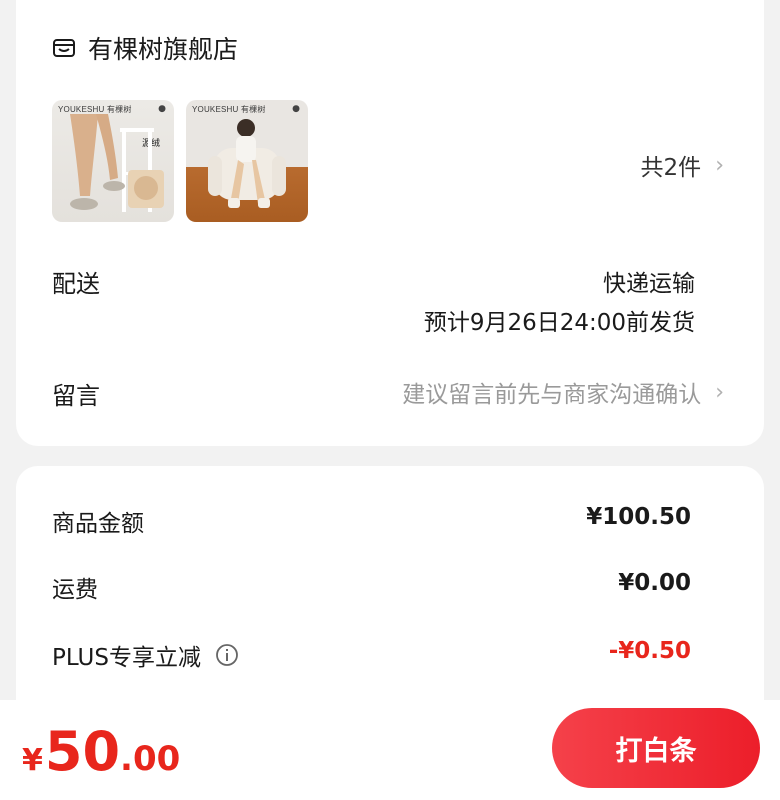  Describe the element at coordinates (247, 163) in the screenshot. I see `product-image-model` at that location.